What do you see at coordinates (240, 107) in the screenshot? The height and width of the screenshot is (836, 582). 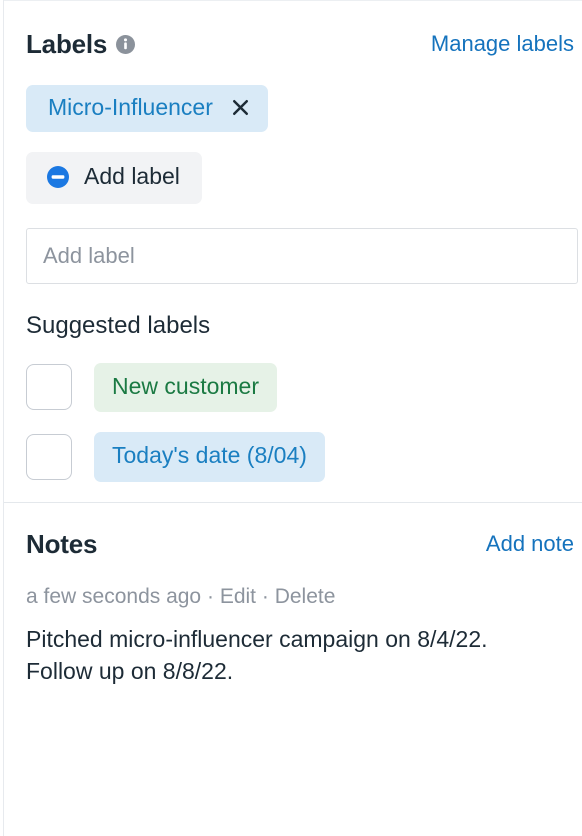 I see `close-x-icon` at bounding box center [240, 107].